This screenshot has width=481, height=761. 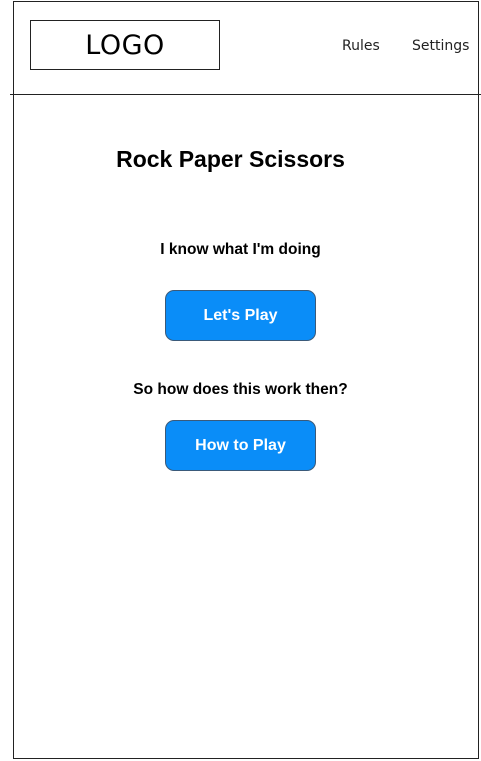 I want to click on experienced-prompt: I know what I'm doing, so click(x=240, y=249).